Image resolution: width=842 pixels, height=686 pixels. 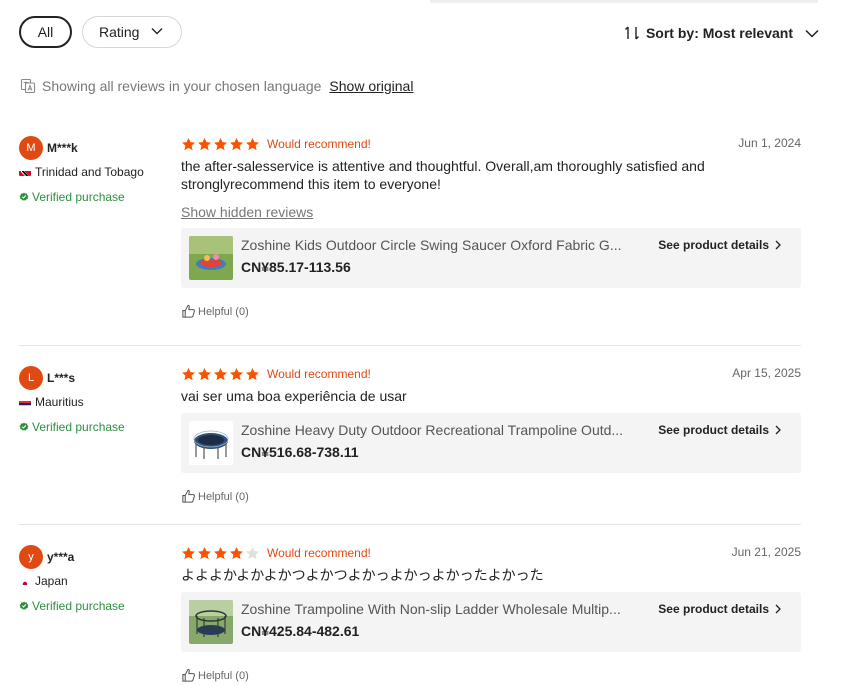 I want to click on filter-rating-chip: Rating, so click(x=132, y=32).